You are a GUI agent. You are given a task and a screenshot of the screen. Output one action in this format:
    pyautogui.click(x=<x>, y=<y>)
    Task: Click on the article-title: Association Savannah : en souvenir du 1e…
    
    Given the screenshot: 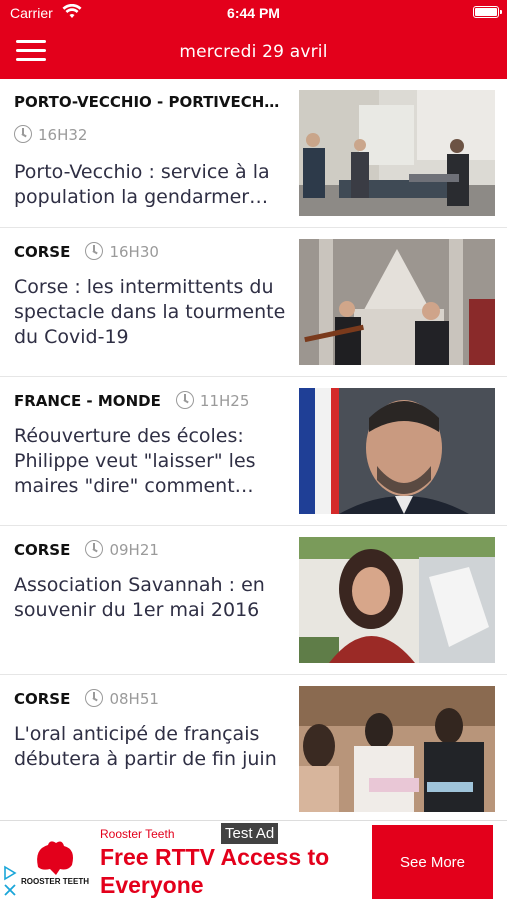 What is the action you would take?
    pyautogui.click(x=139, y=597)
    